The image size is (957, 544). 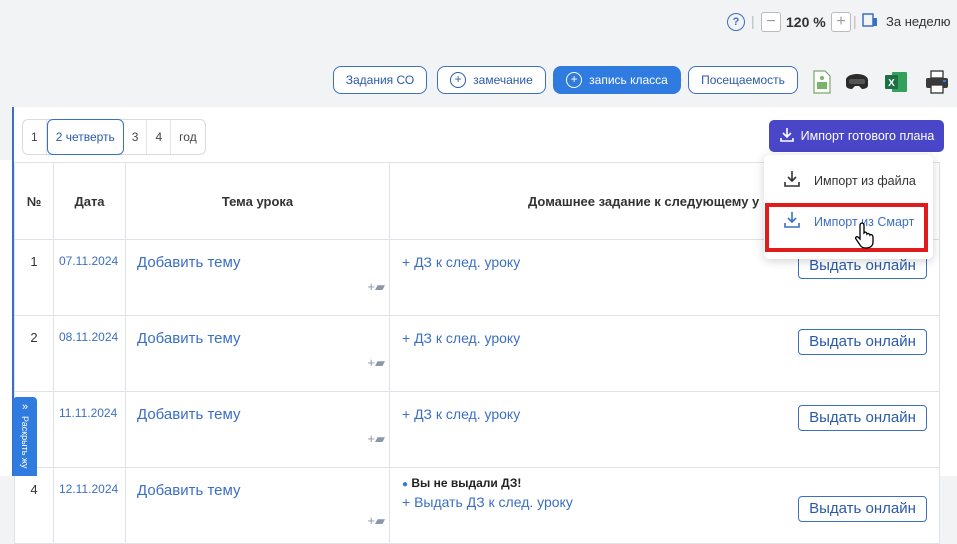 What do you see at coordinates (896, 84) in the screenshot?
I see `excel-icon: X` at bounding box center [896, 84].